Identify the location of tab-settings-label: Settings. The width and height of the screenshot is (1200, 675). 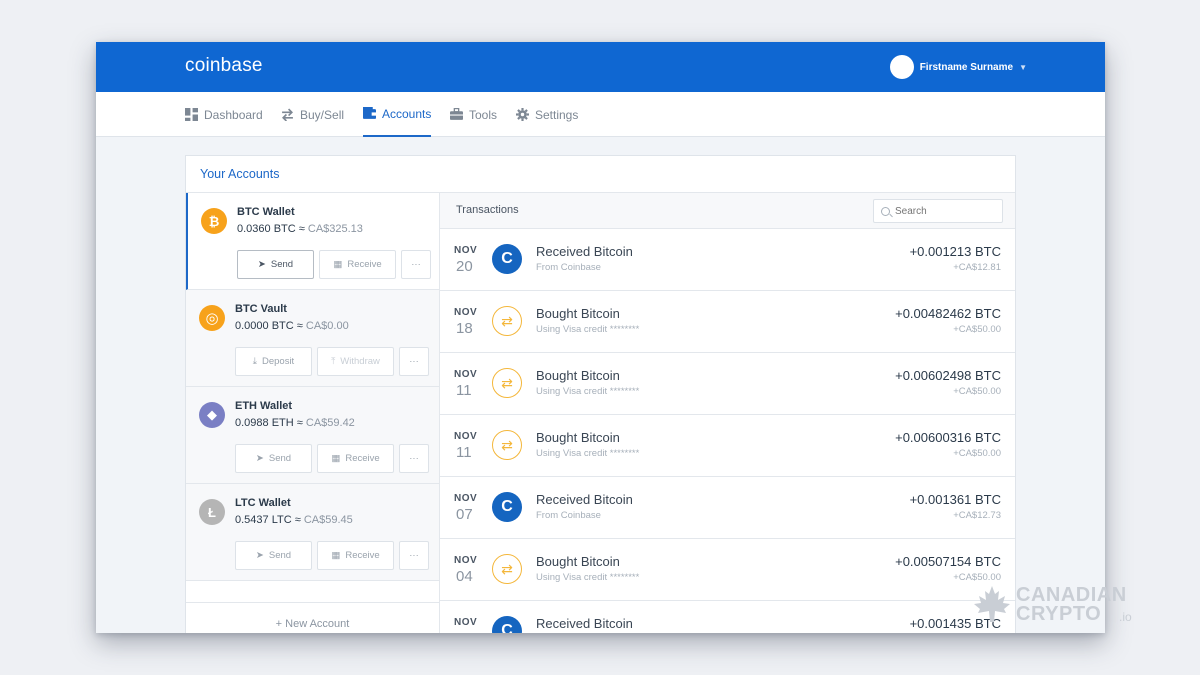
(557, 114).